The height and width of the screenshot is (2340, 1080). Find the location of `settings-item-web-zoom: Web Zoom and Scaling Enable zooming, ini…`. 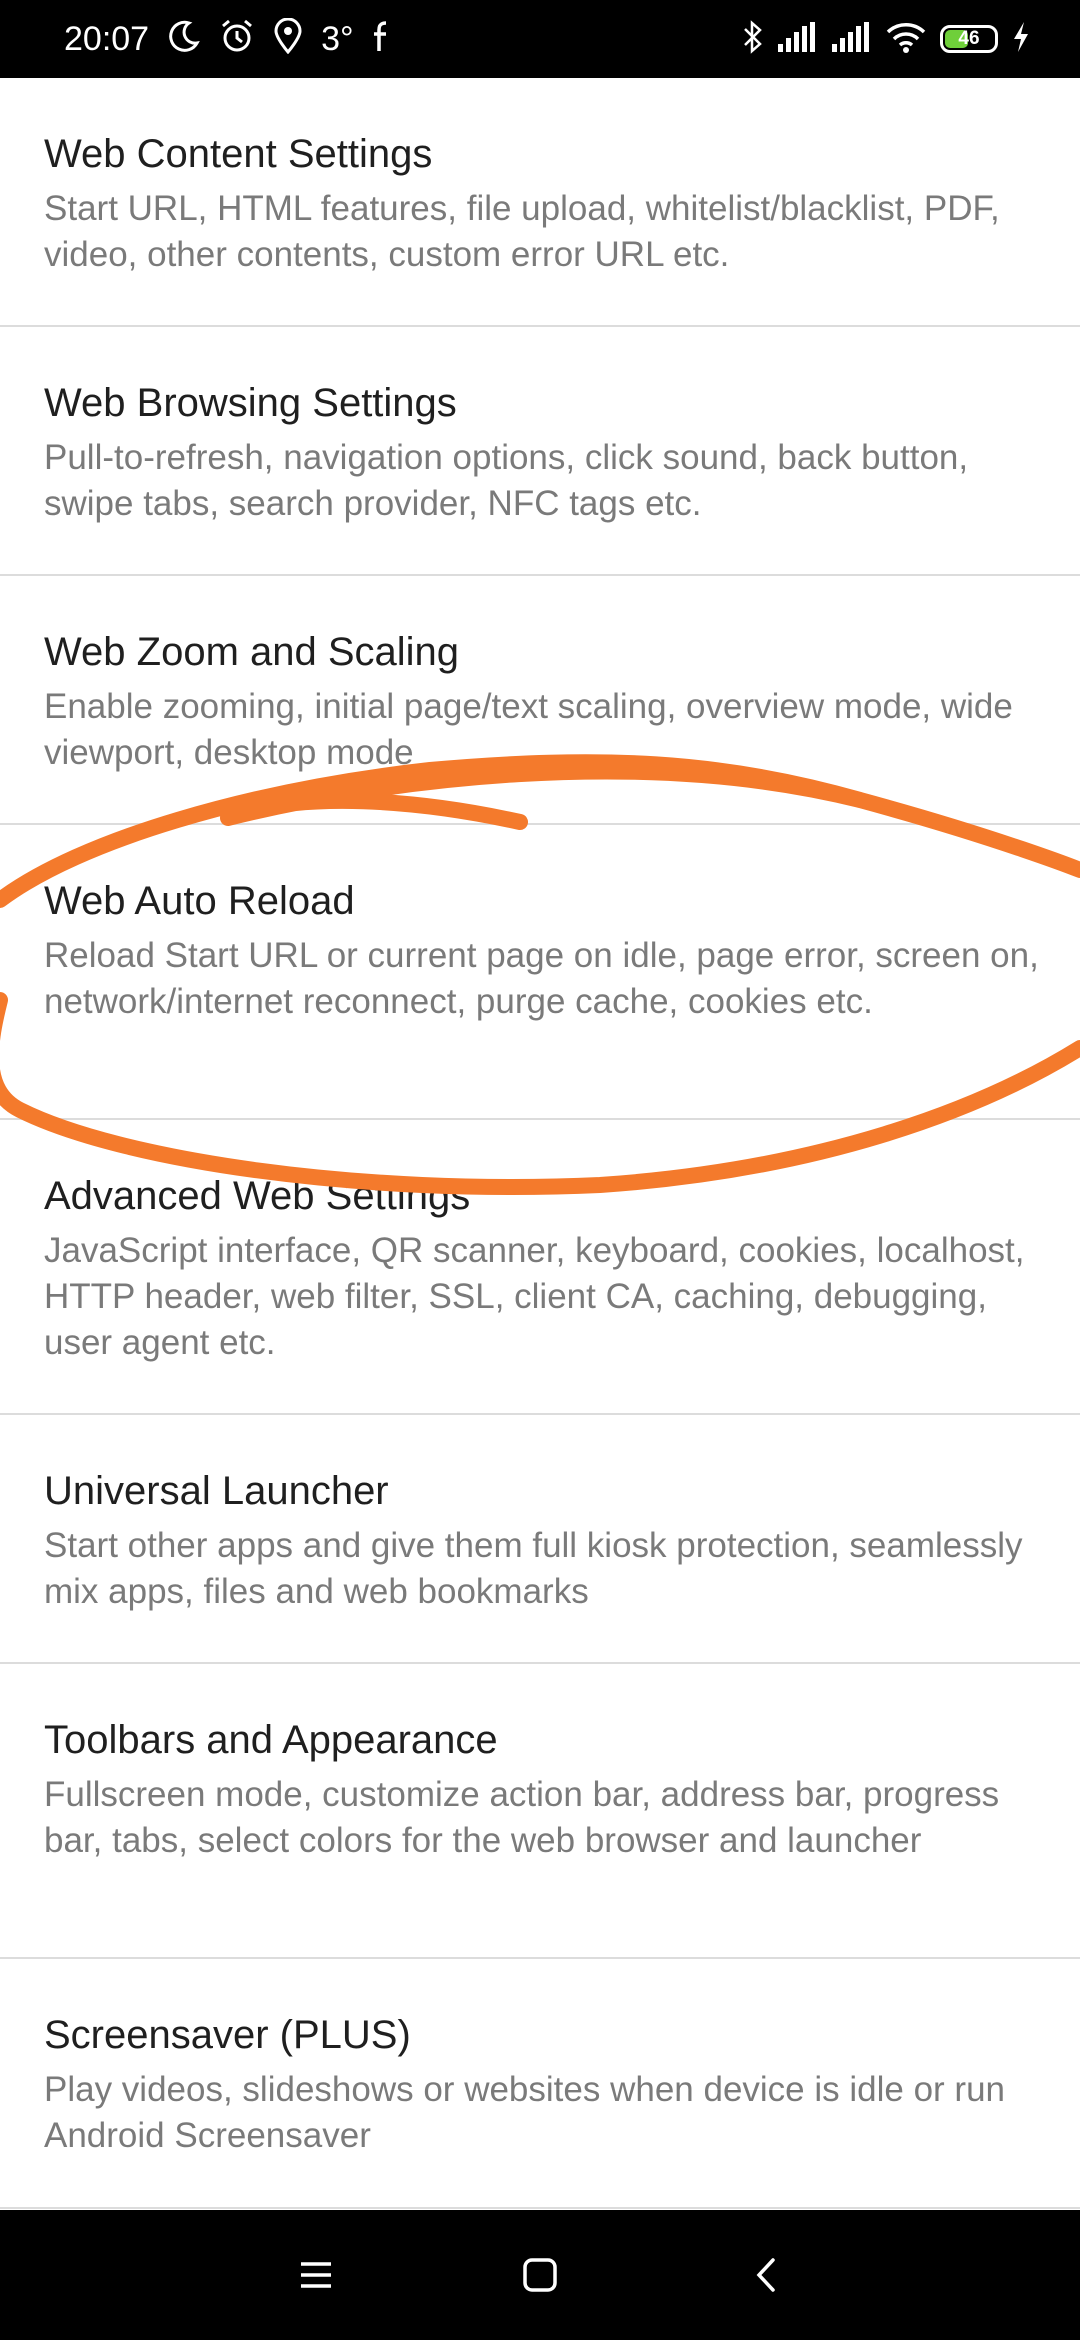

settings-item-web-zoom: Web Zoom and Scaling Enable zooming, ini… is located at coordinates (540, 700).